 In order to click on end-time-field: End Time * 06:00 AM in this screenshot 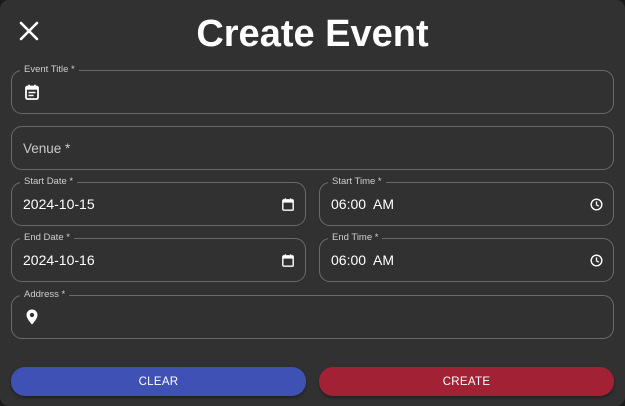, I will do `click(466, 257)`.